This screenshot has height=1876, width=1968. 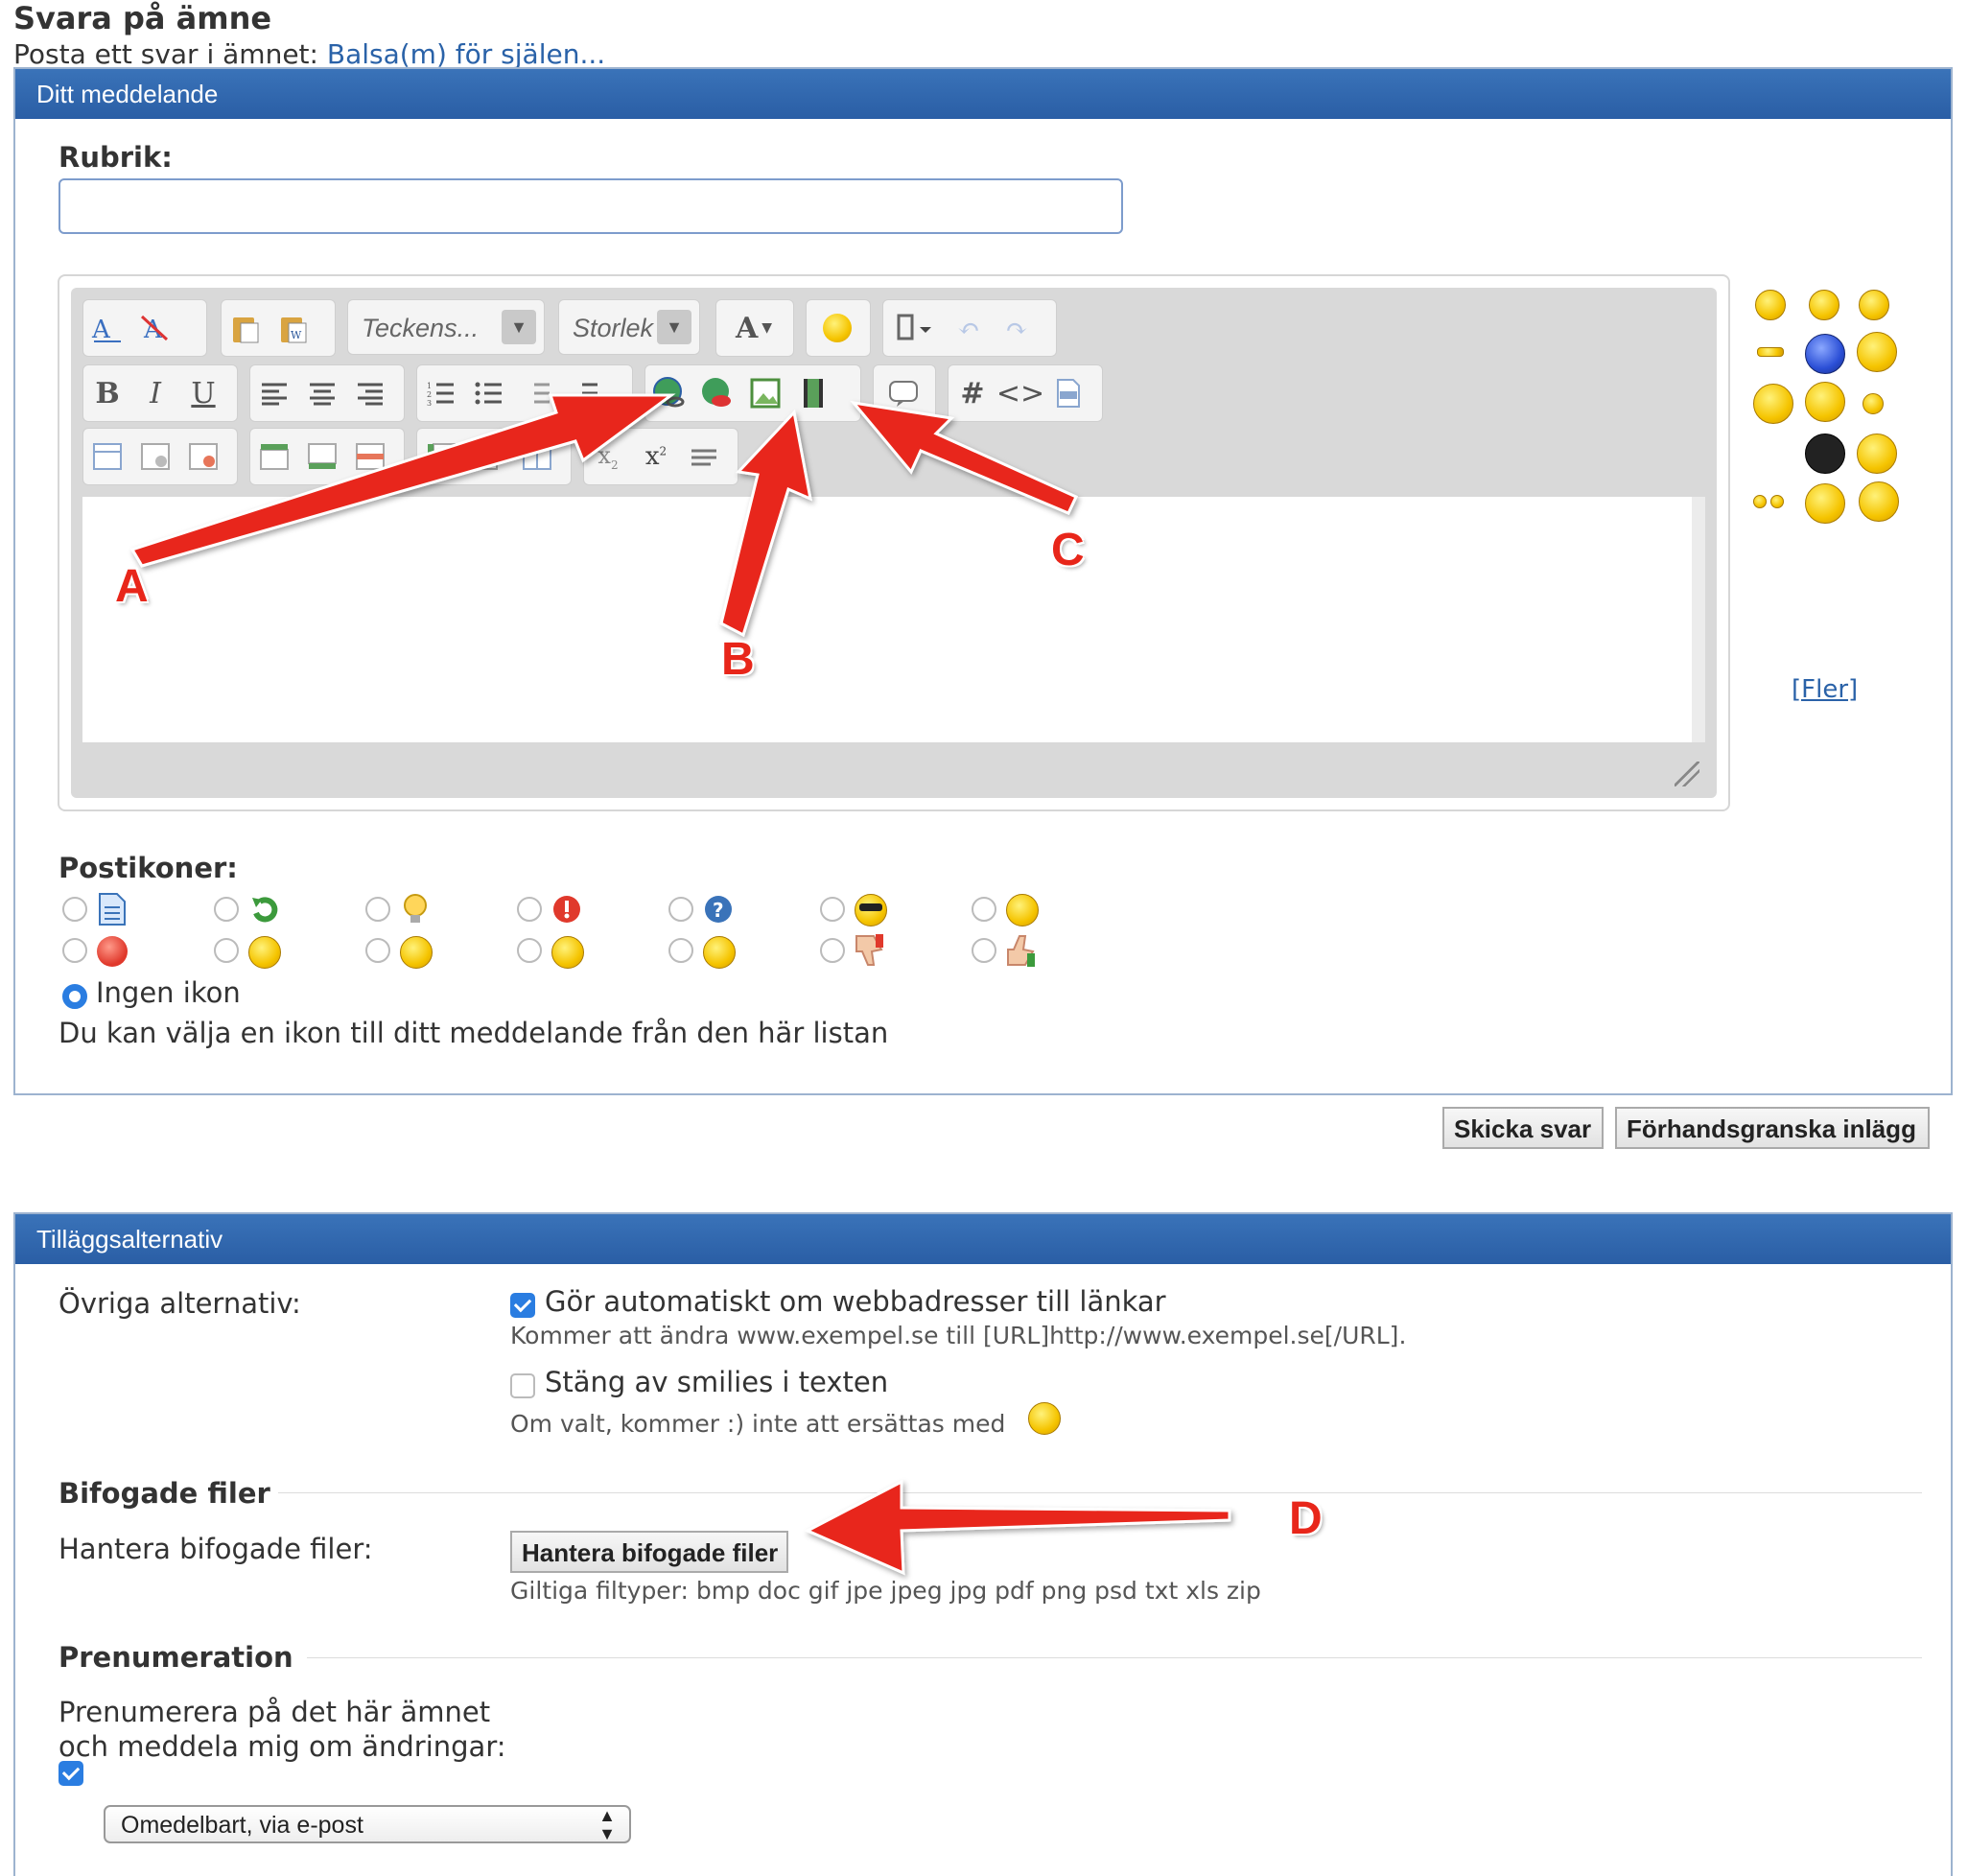 What do you see at coordinates (402, 480) in the screenshot?
I see `arrow-a` at bounding box center [402, 480].